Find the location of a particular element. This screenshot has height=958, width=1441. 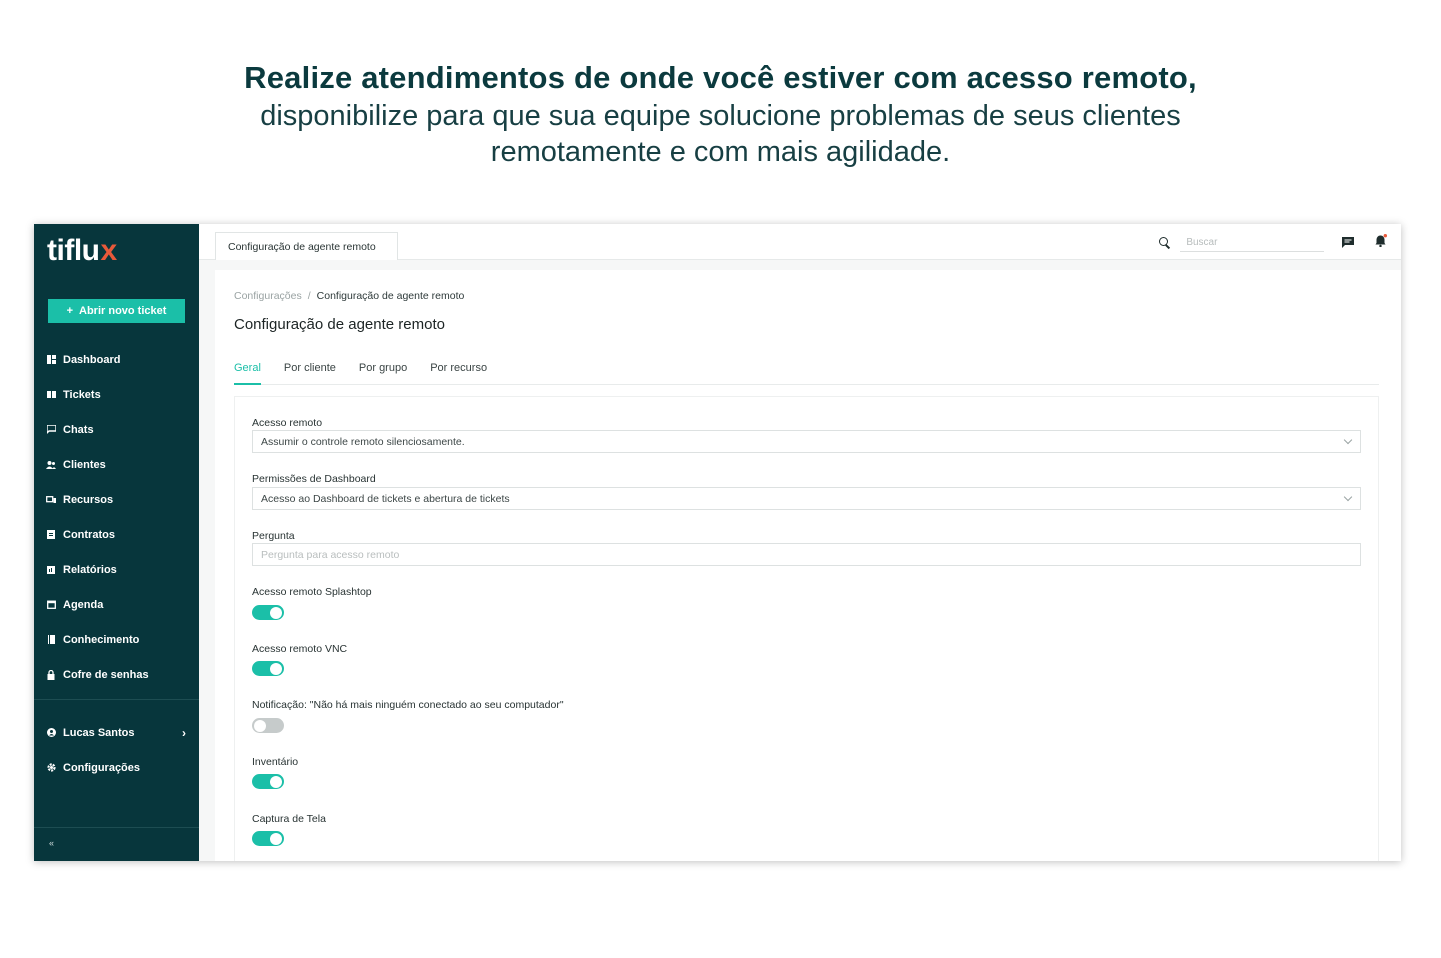

top-bar: Configuração de agente remoto is located at coordinates (800, 242).